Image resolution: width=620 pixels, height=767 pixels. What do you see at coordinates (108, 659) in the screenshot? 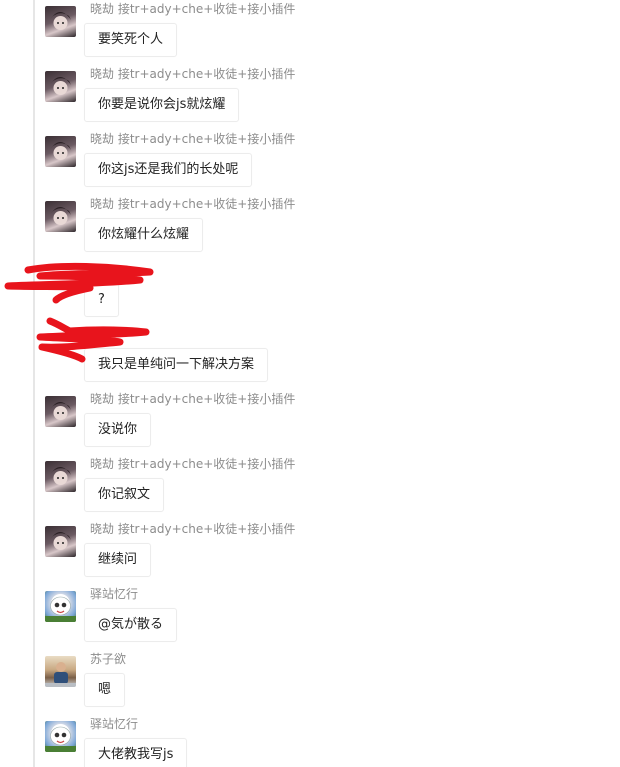
I see `sender-name: 苏子欲` at bounding box center [108, 659].